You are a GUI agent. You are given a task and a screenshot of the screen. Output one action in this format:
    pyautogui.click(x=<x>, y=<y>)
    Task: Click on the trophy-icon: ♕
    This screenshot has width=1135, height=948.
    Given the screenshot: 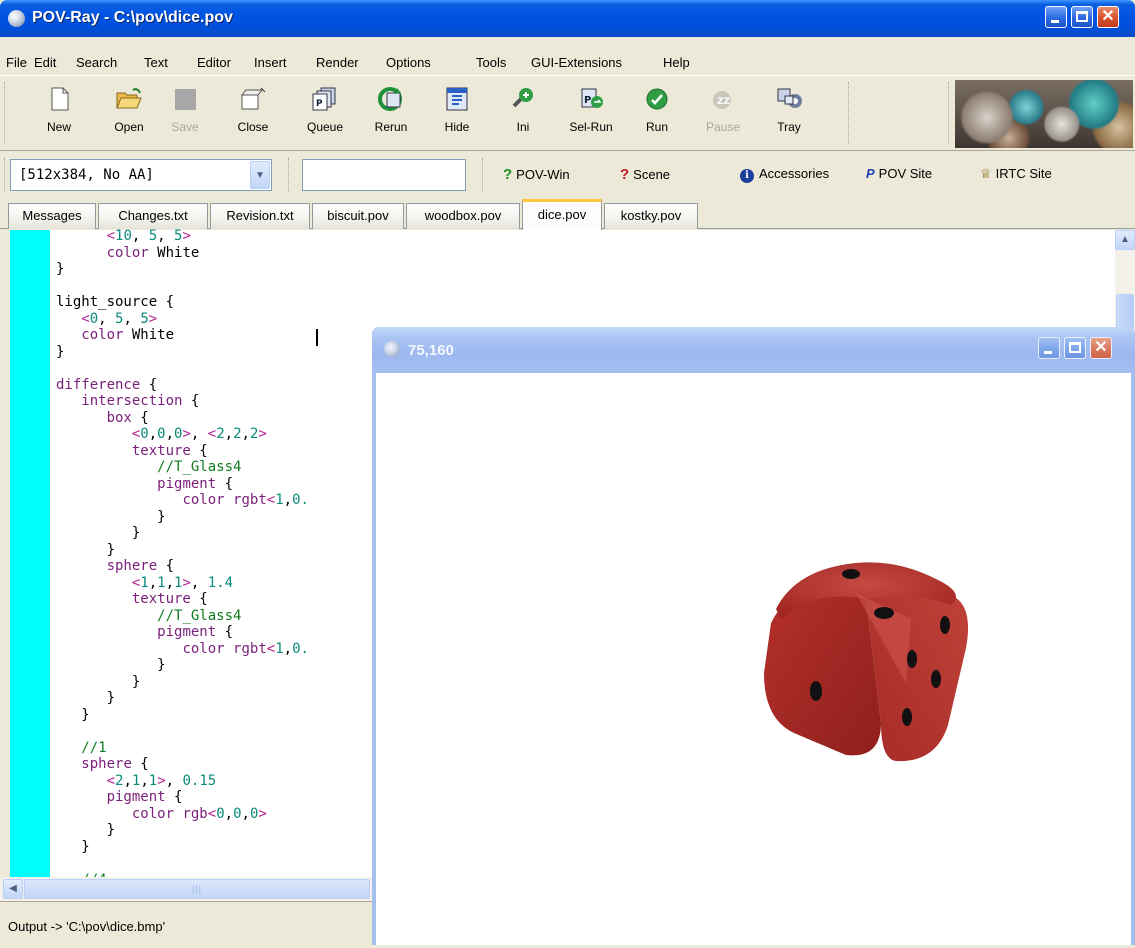 What is the action you would take?
    pyautogui.click(x=986, y=173)
    